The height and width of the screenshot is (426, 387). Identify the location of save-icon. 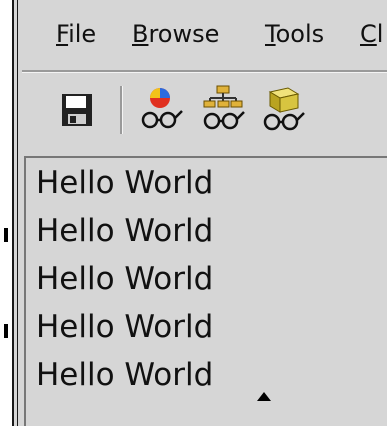
(77, 110).